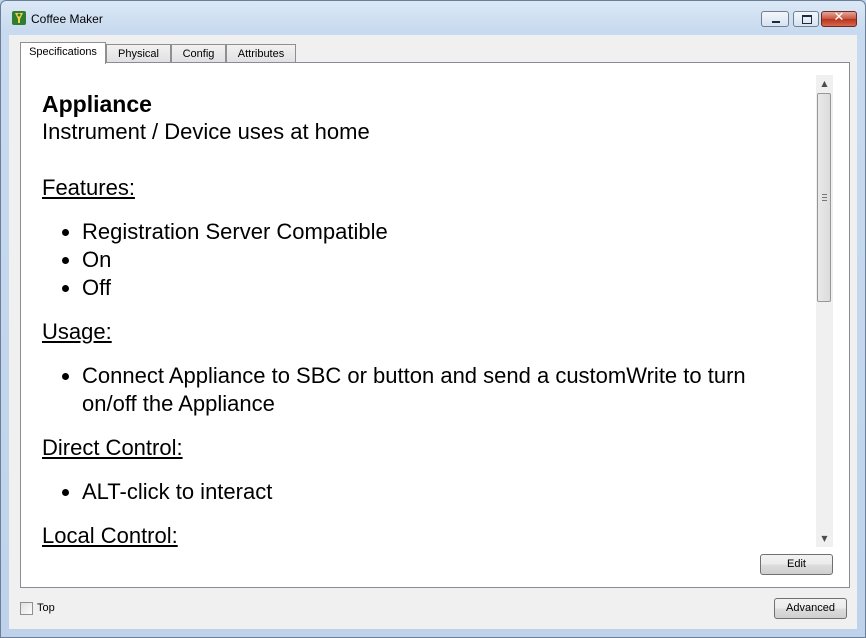 The width and height of the screenshot is (866, 638). I want to click on direct-control-item: ALT-click to interact, so click(432, 492).